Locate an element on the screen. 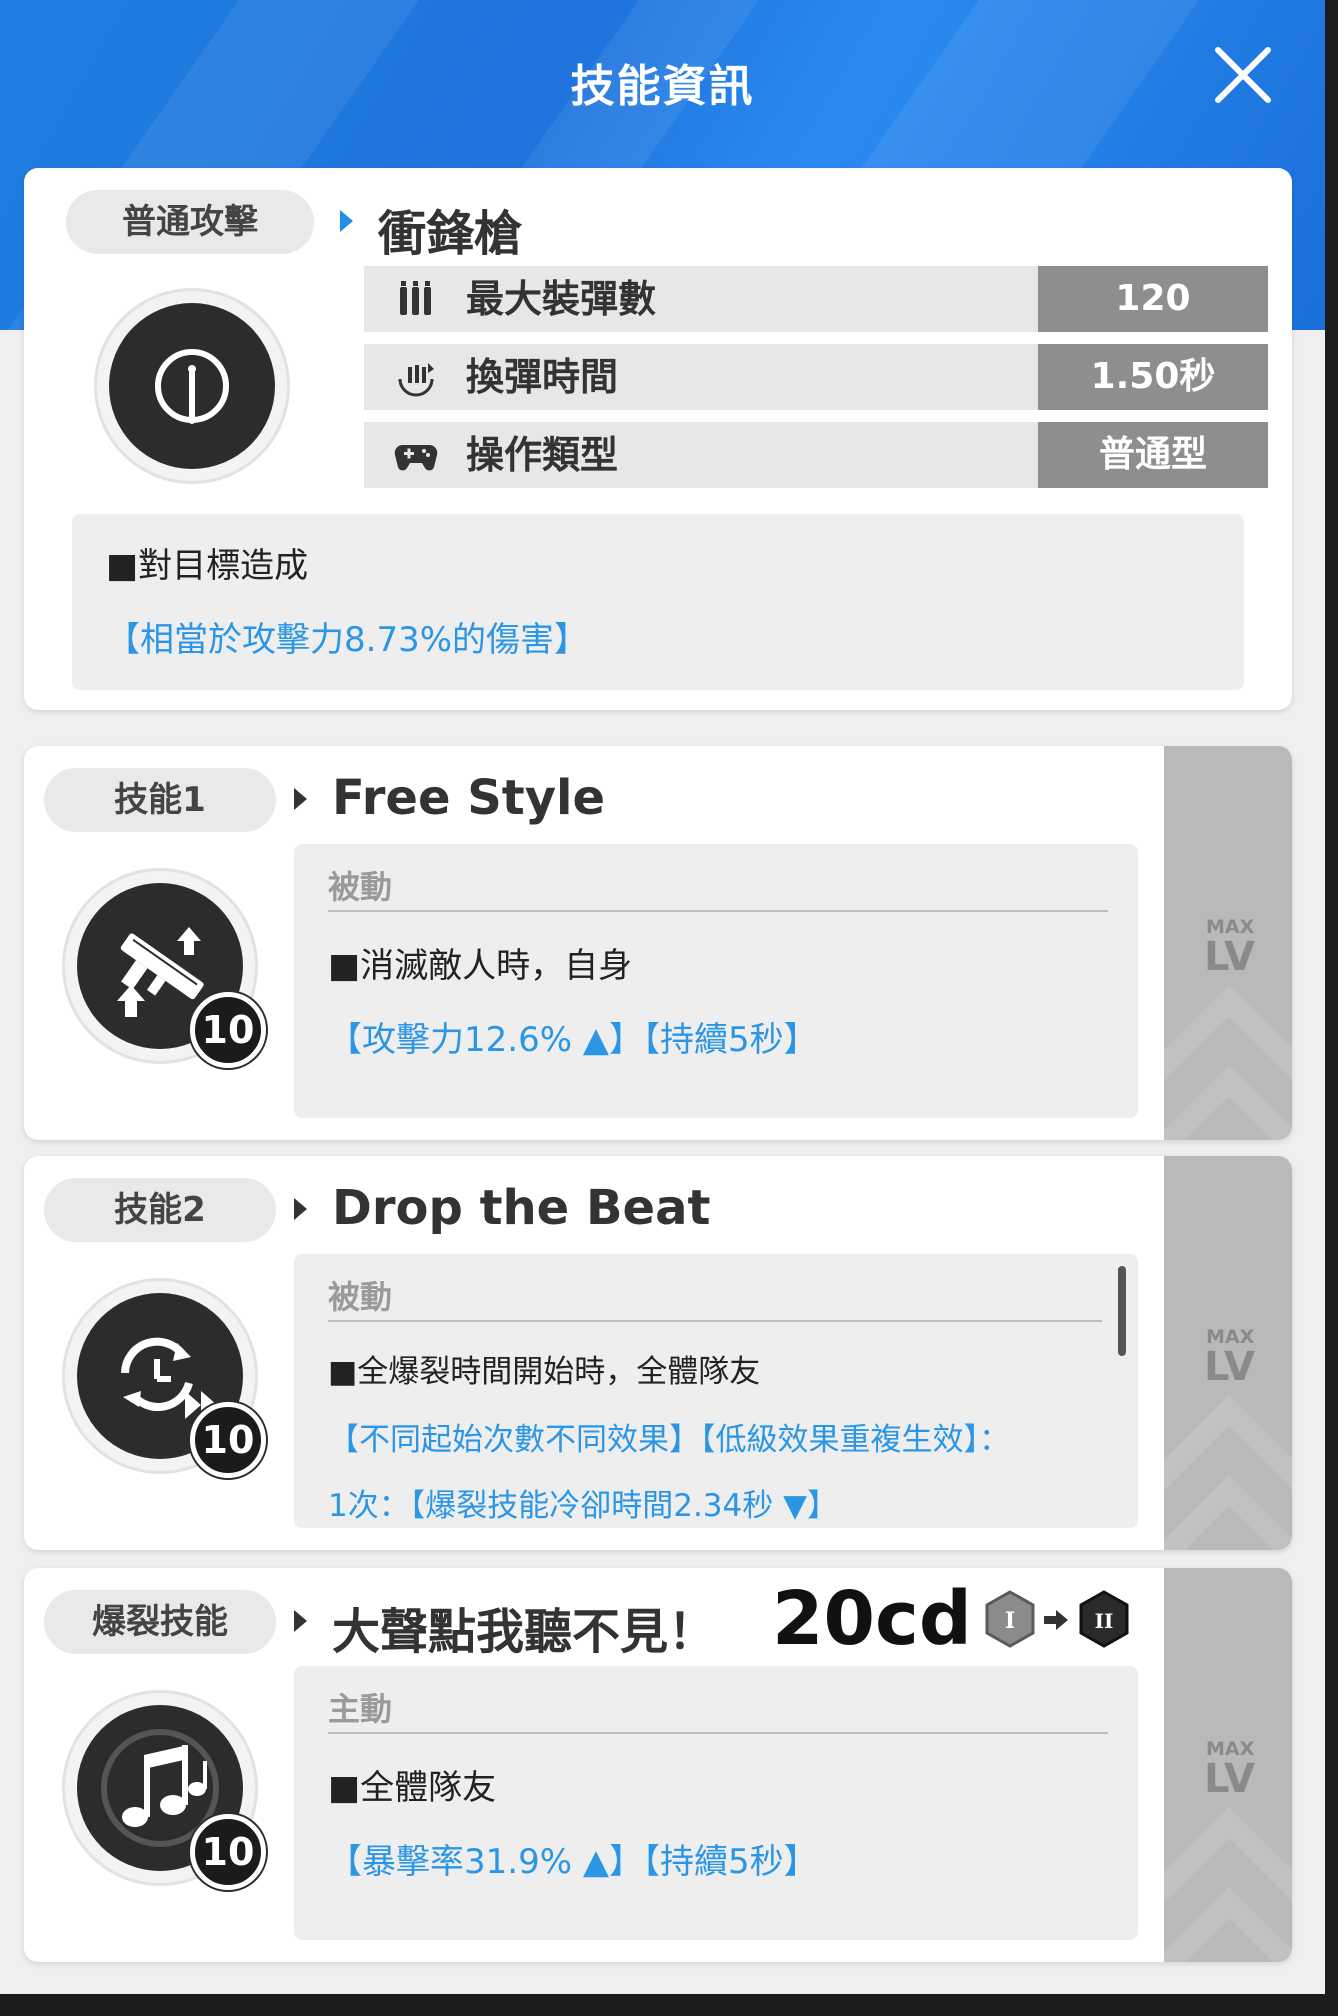  gamepad-icon is located at coordinates (416, 458).